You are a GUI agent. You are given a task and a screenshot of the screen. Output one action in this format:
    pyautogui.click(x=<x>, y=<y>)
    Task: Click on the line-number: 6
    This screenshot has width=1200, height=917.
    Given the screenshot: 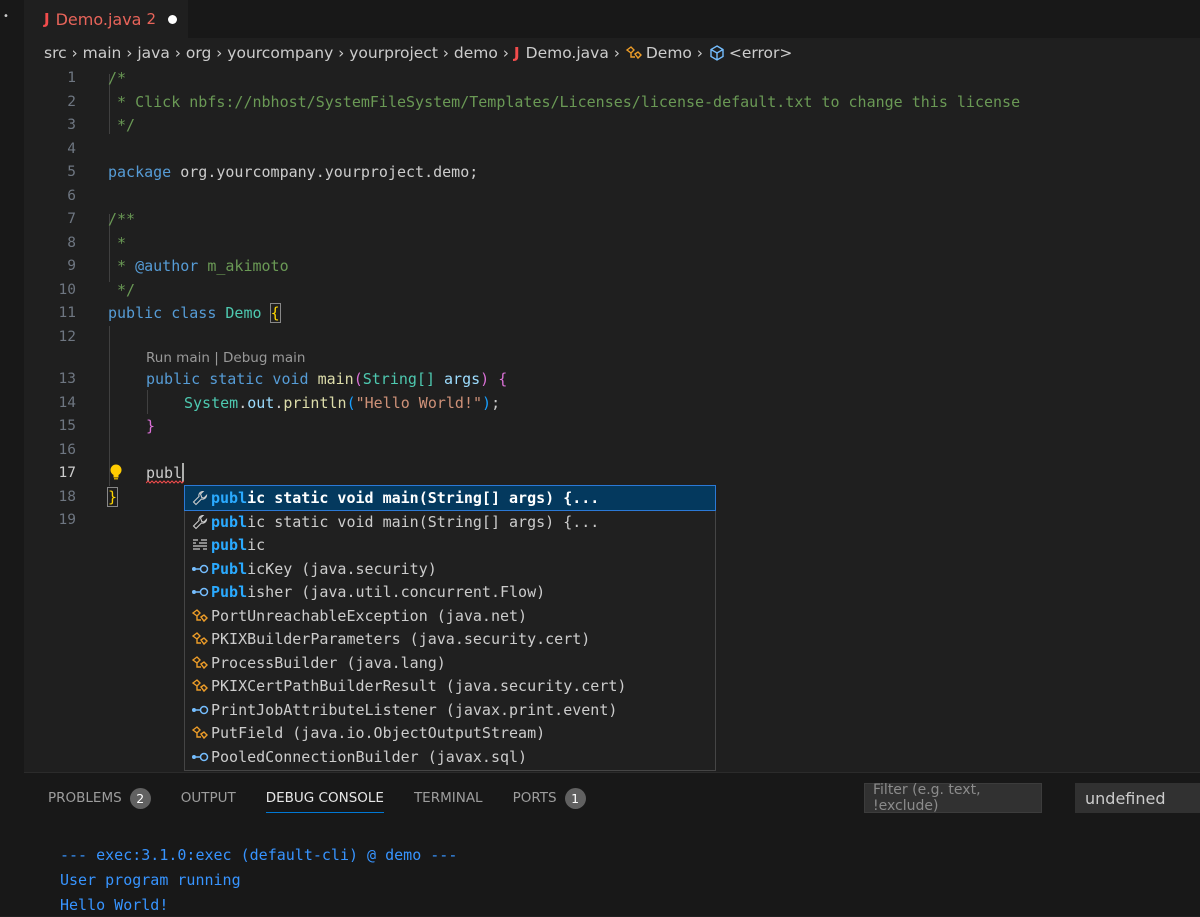 What is the action you would take?
    pyautogui.click(x=71, y=196)
    